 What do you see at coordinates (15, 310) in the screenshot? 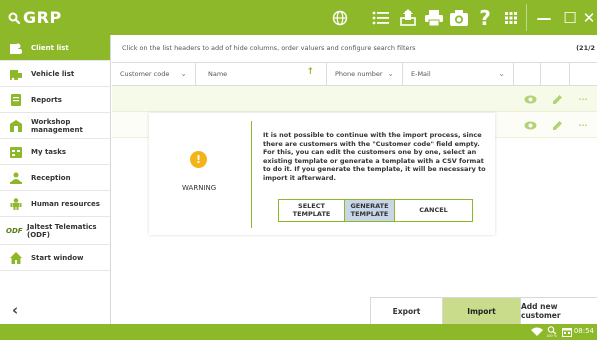
I see `collapse-sidebar-button: ‹` at bounding box center [15, 310].